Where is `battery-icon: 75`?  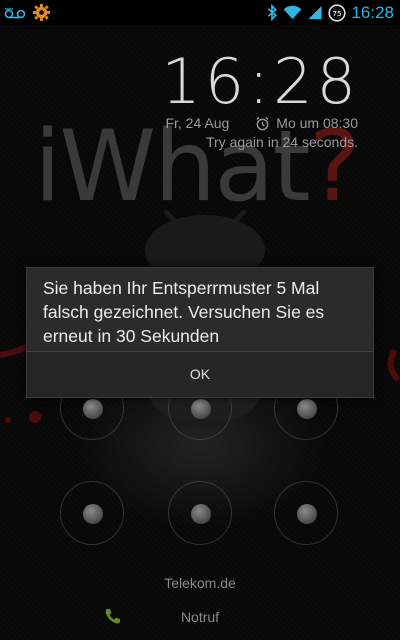 battery-icon: 75 is located at coordinates (337, 12).